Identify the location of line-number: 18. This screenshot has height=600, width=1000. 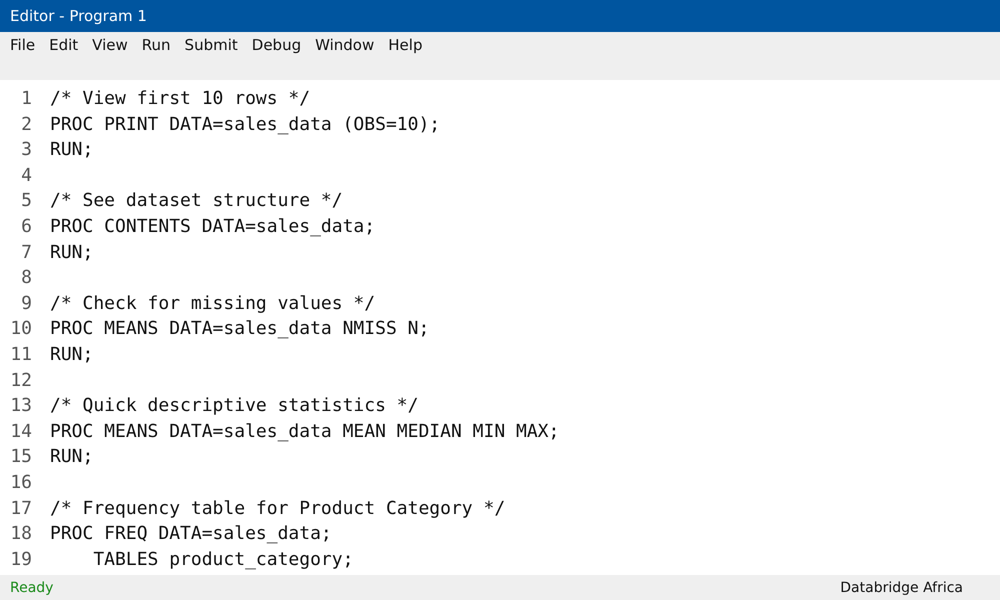
(20, 534).